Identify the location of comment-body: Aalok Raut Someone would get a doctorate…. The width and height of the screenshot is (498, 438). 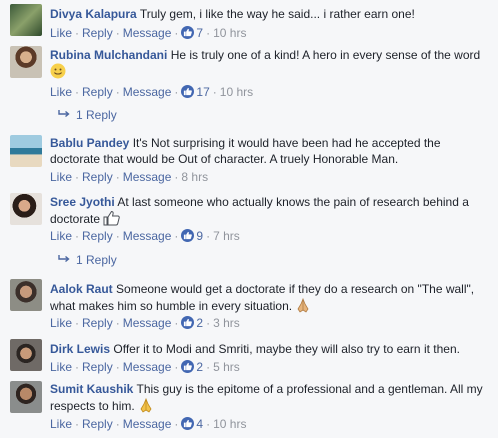
(270, 299).